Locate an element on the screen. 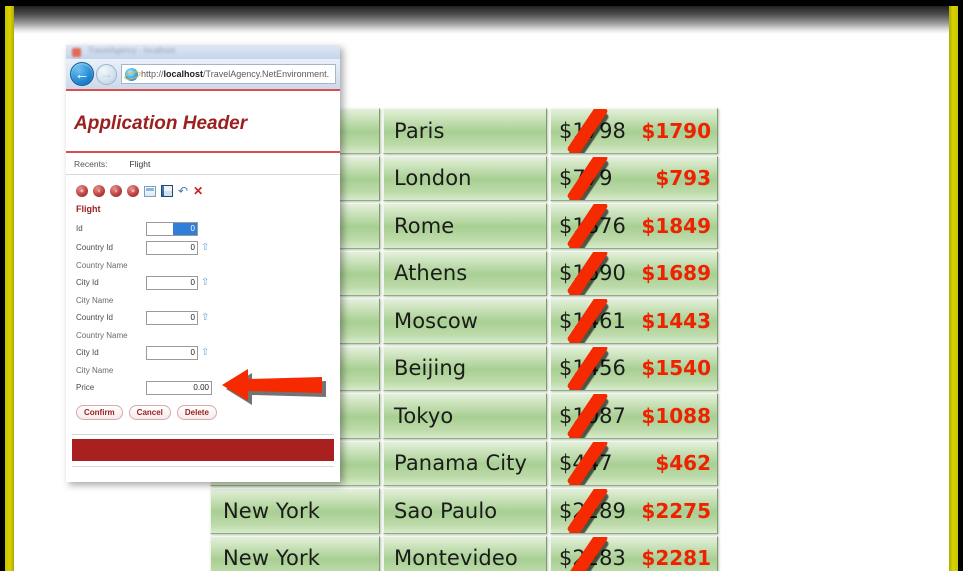  readonly-field-city-name: City Name is located at coordinates (203, 300).